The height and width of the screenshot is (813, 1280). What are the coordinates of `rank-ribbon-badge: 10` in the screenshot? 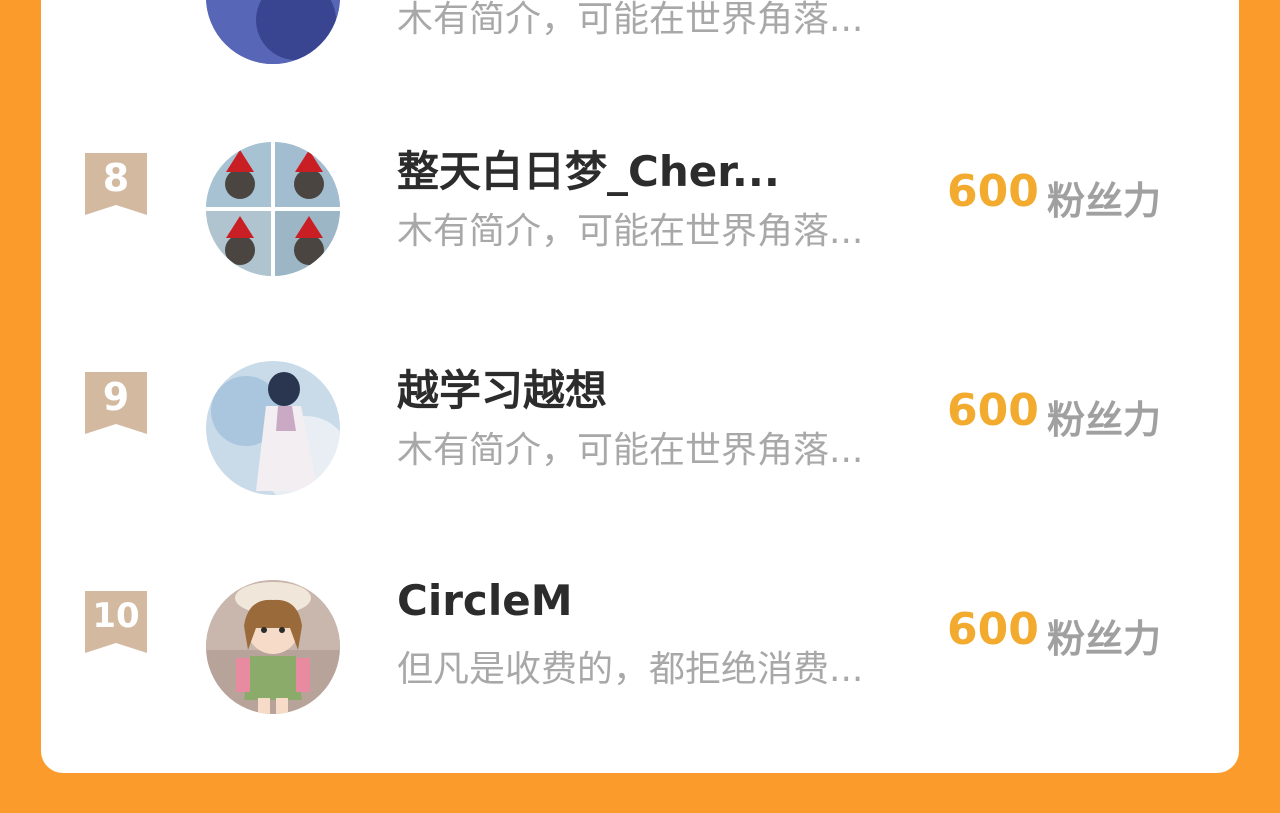 It's located at (116, 622).